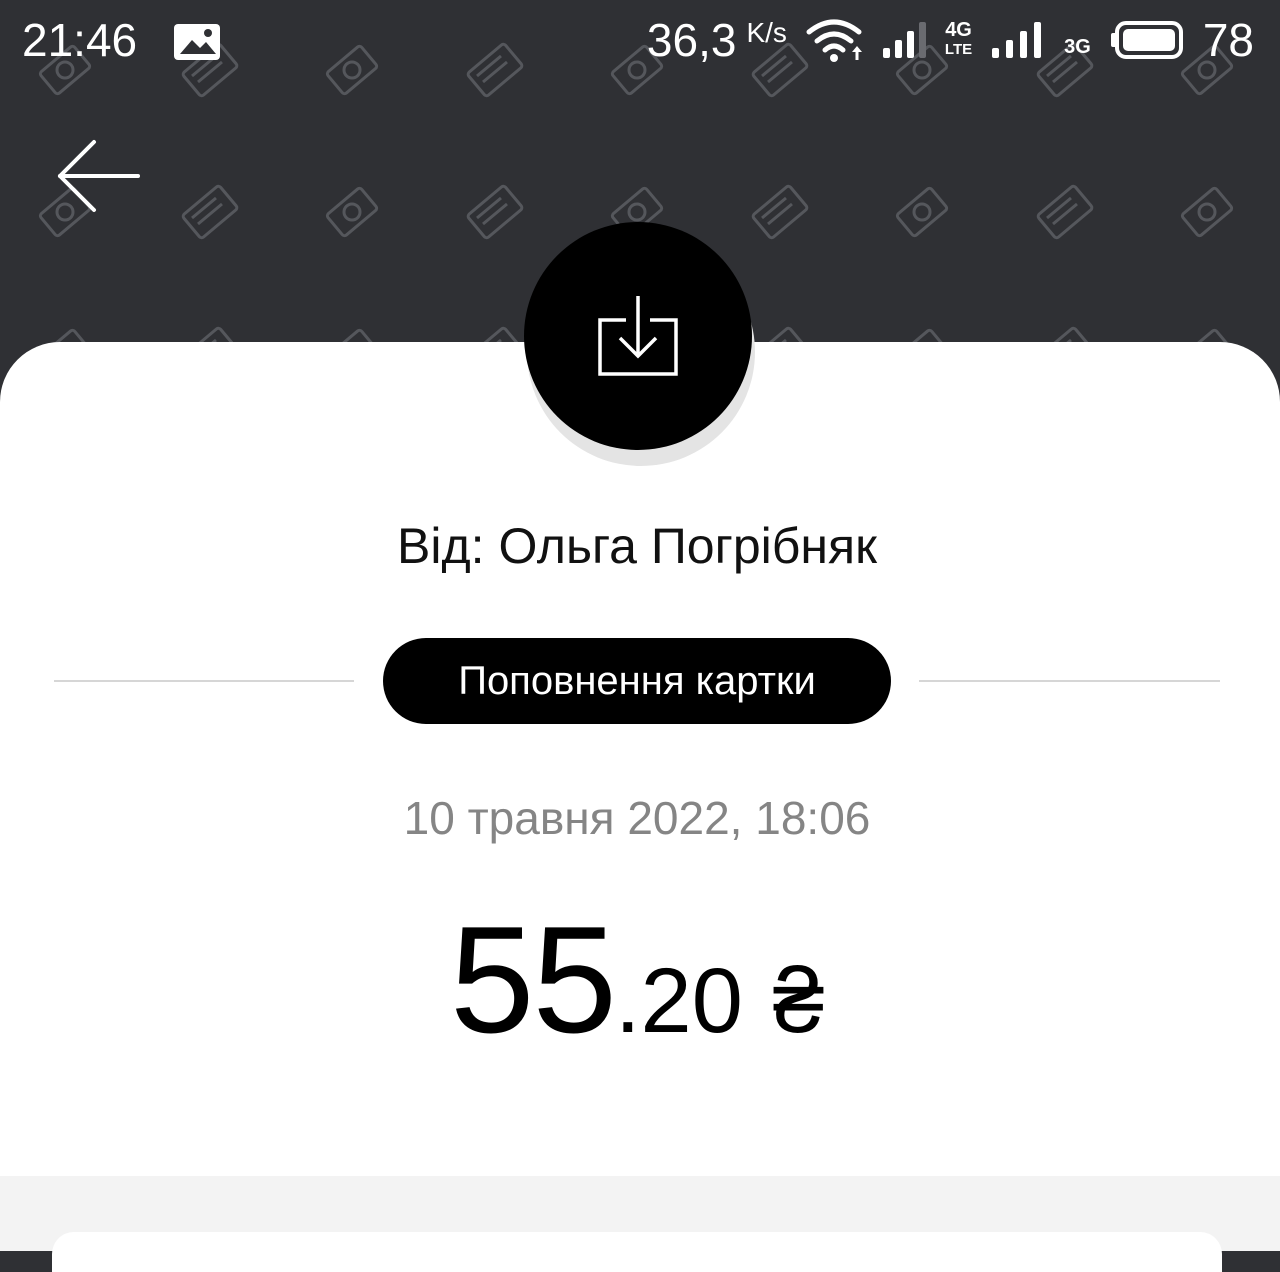 The height and width of the screenshot is (1272, 1280). I want to click on network-speed: 36,3 K/s, so click(717, 40).